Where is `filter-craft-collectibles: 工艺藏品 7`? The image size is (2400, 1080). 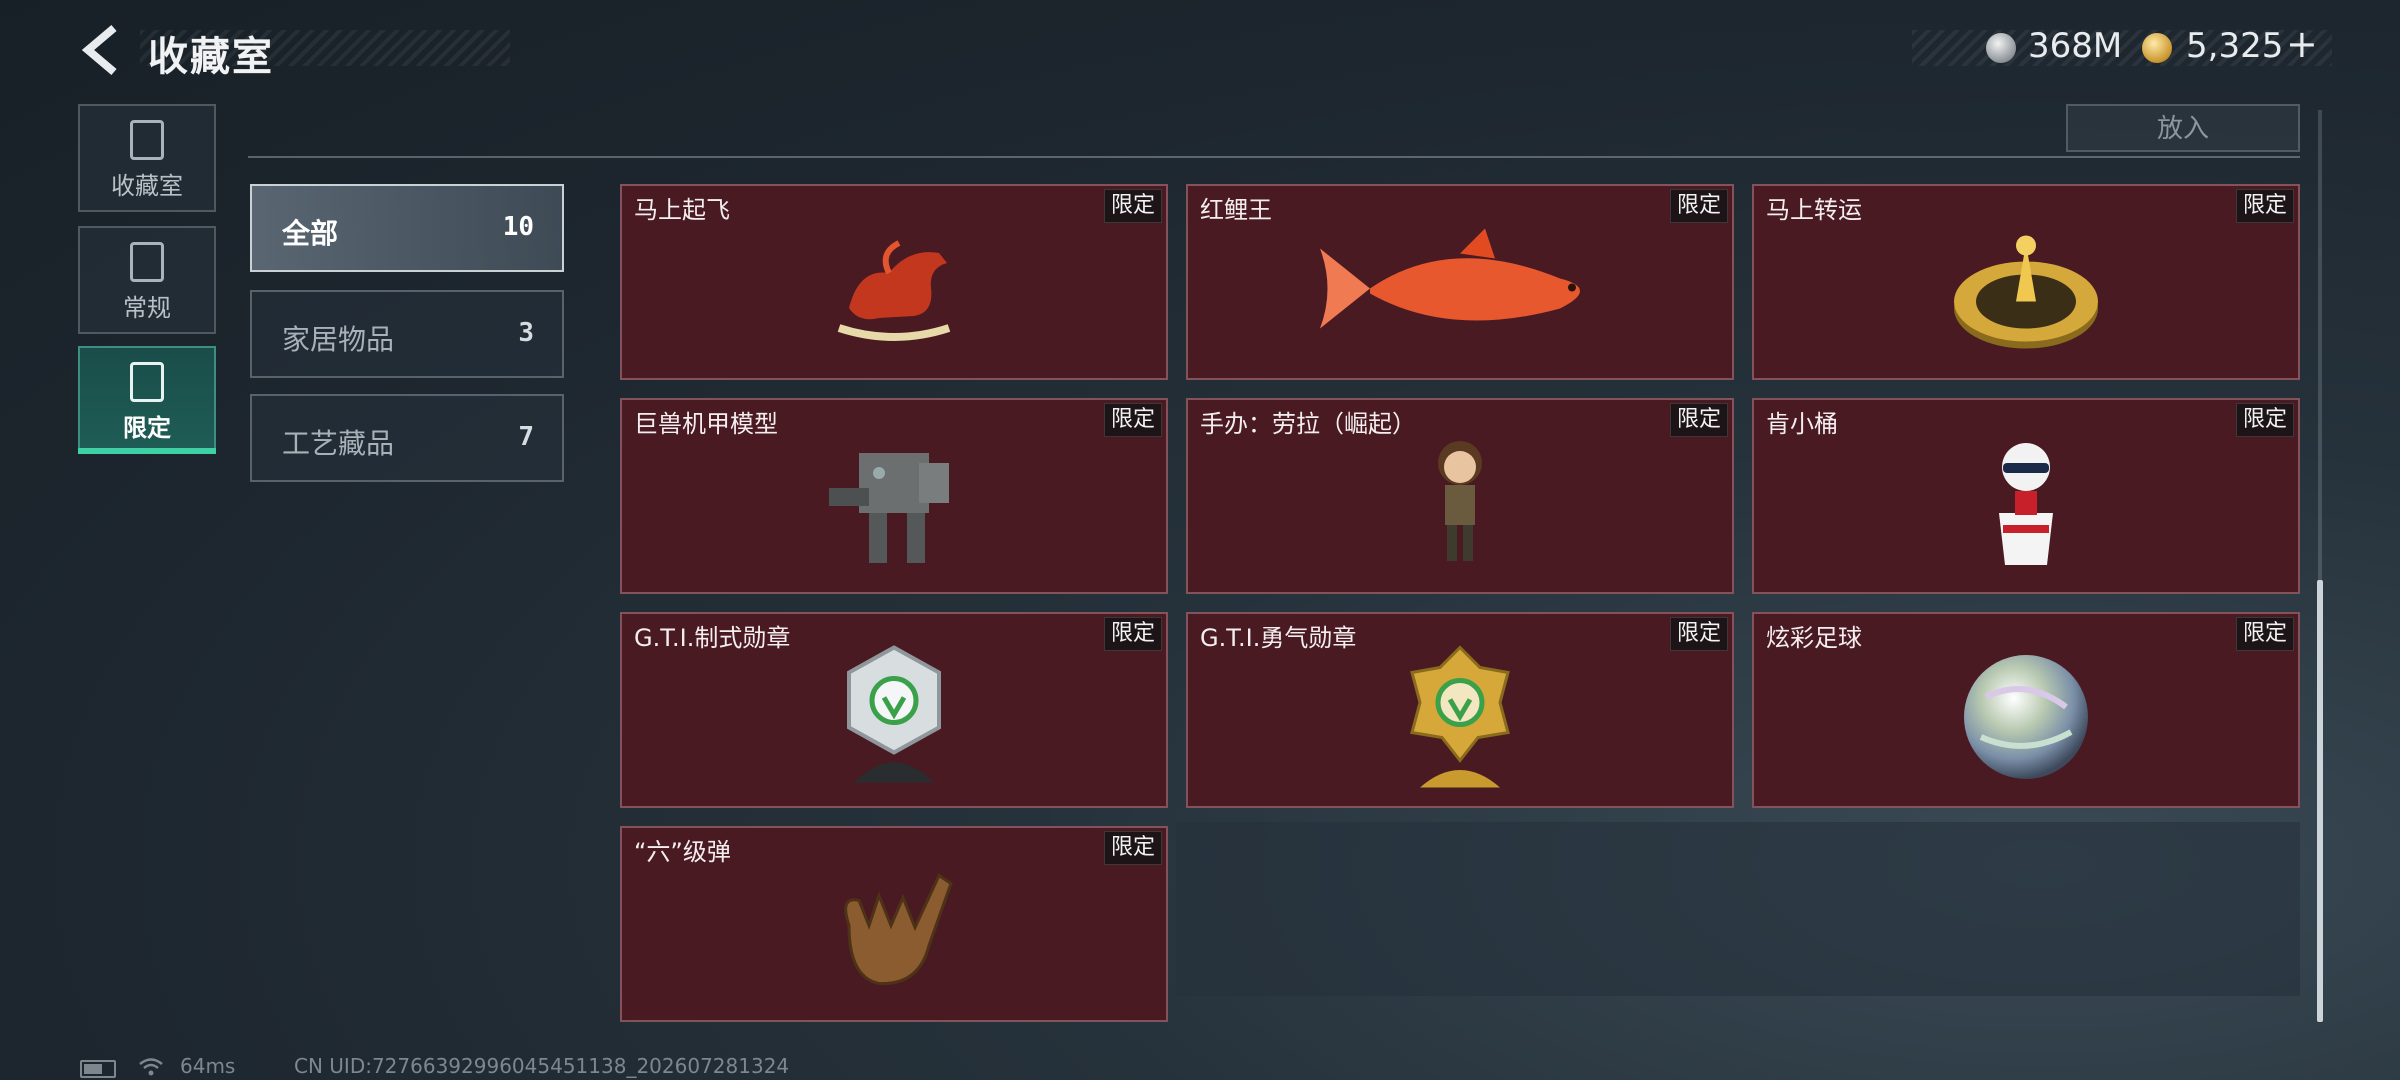
filter-craft-collectibles: 工艺藏品 7 is located at coordinates (407, 438).